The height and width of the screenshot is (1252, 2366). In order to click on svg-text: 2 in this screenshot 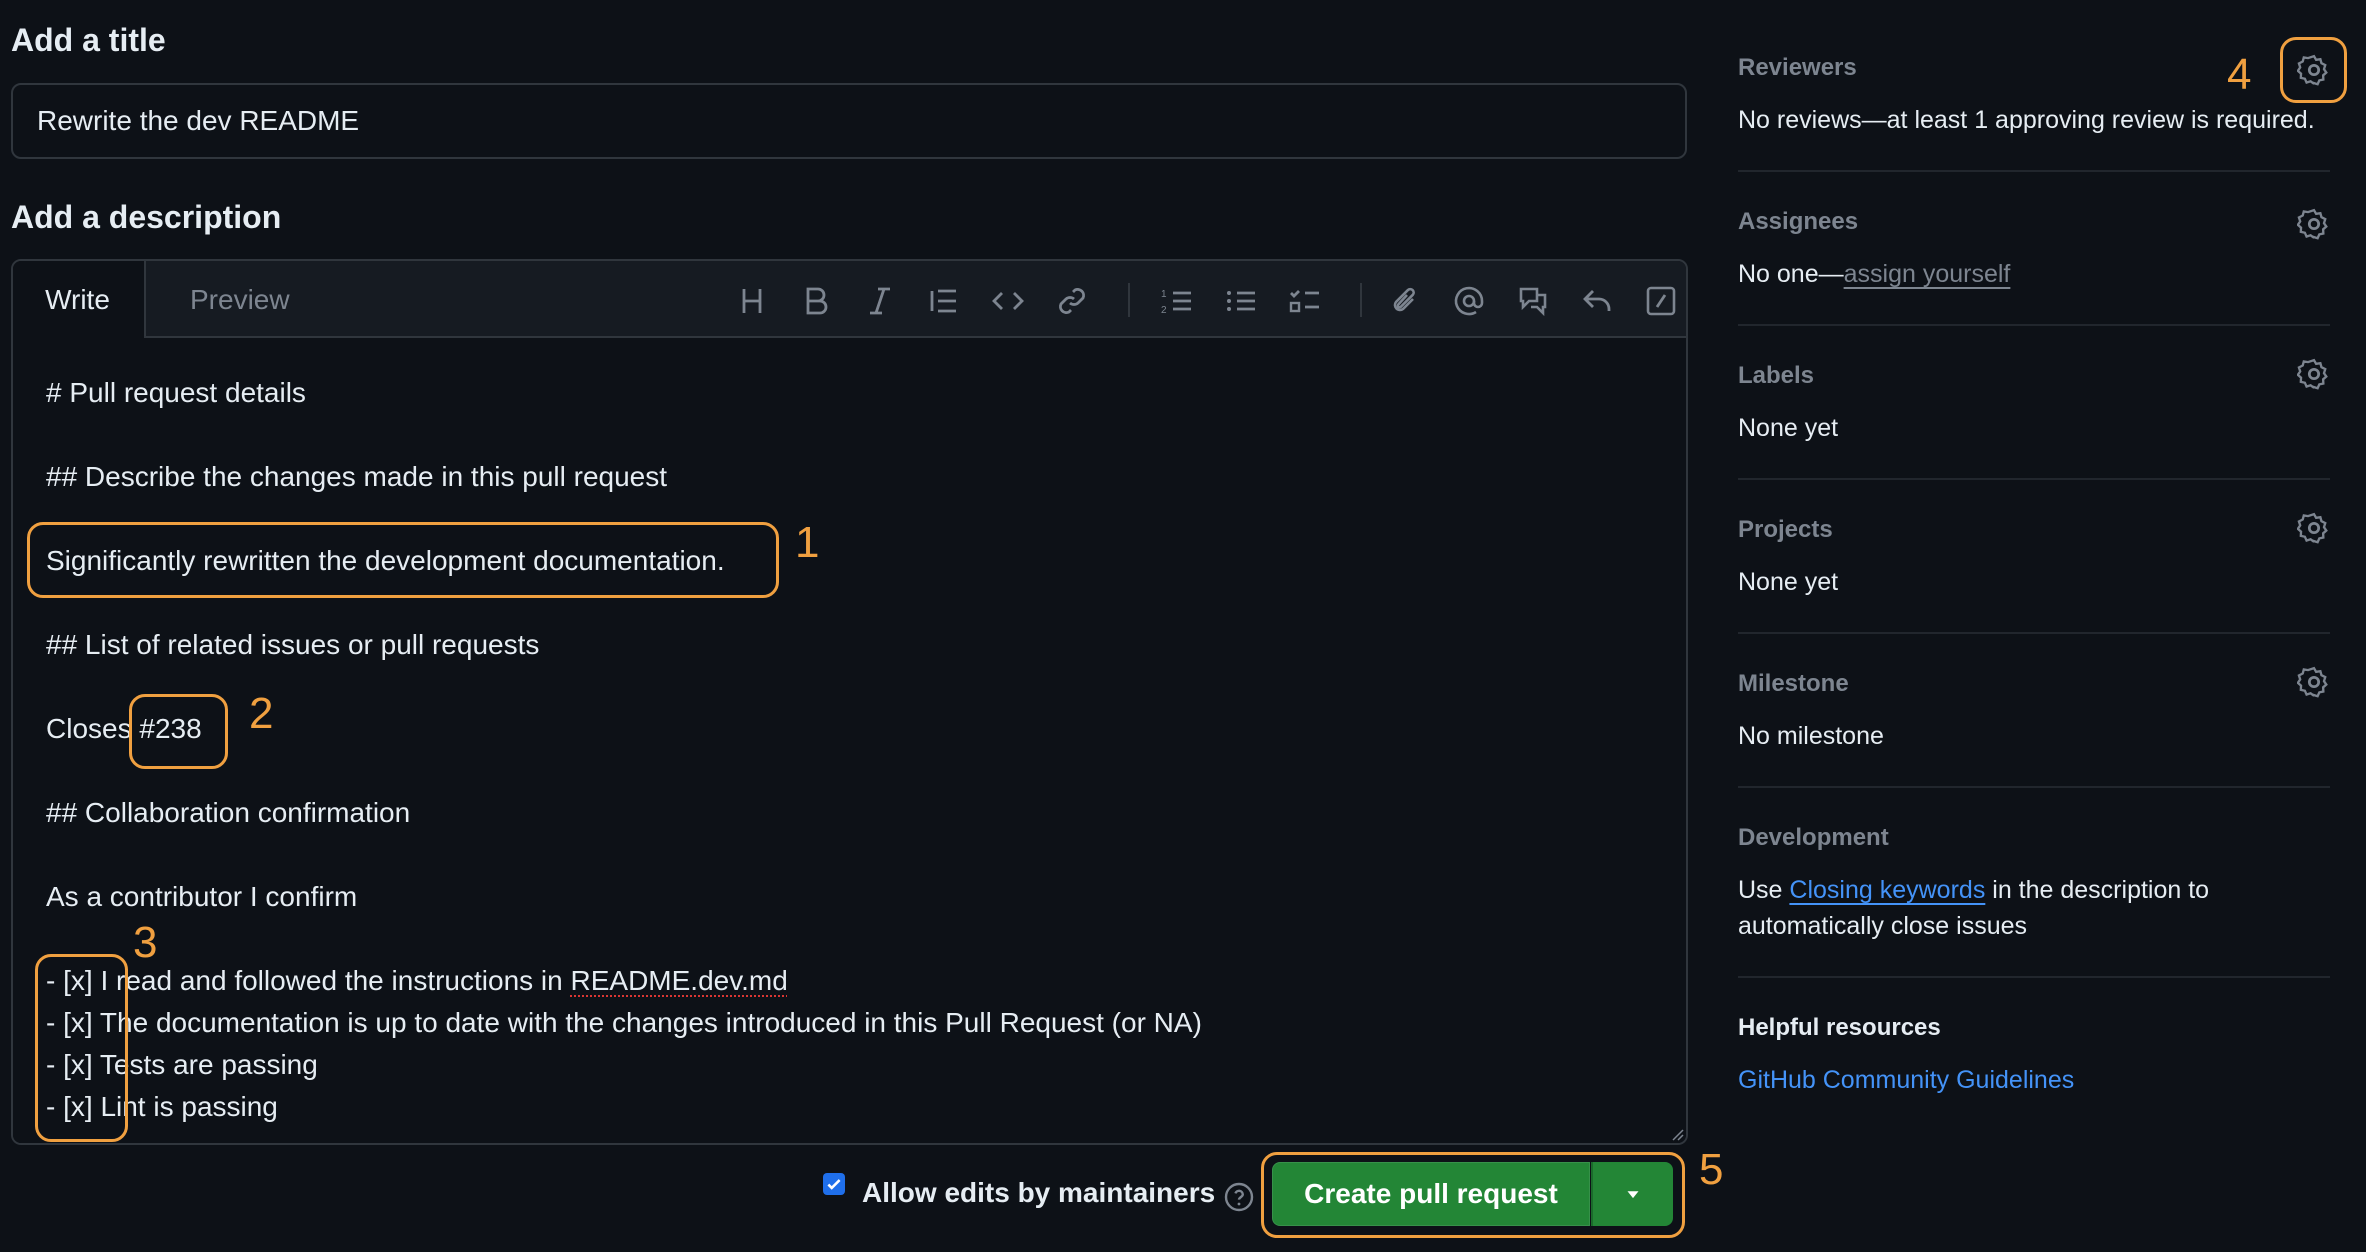, I will do `click(1164, 310)`.